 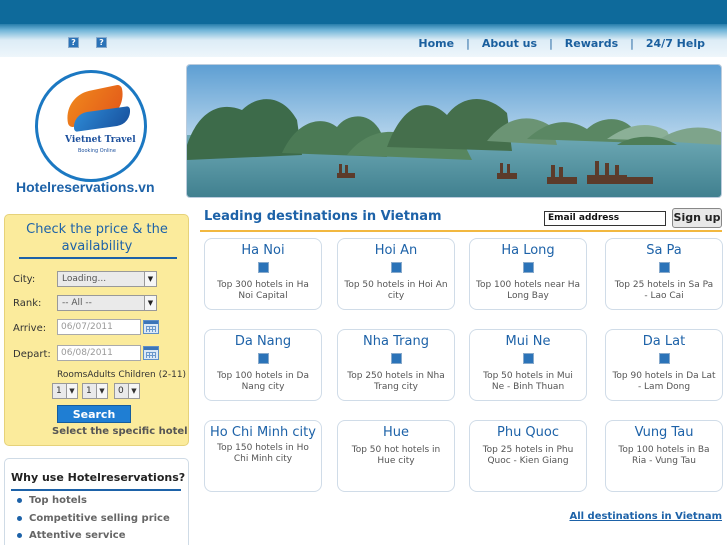 What do you see at coordinates (98, 258) in the screenshot?
I see `search-divider` at bounding box center [98, 258].